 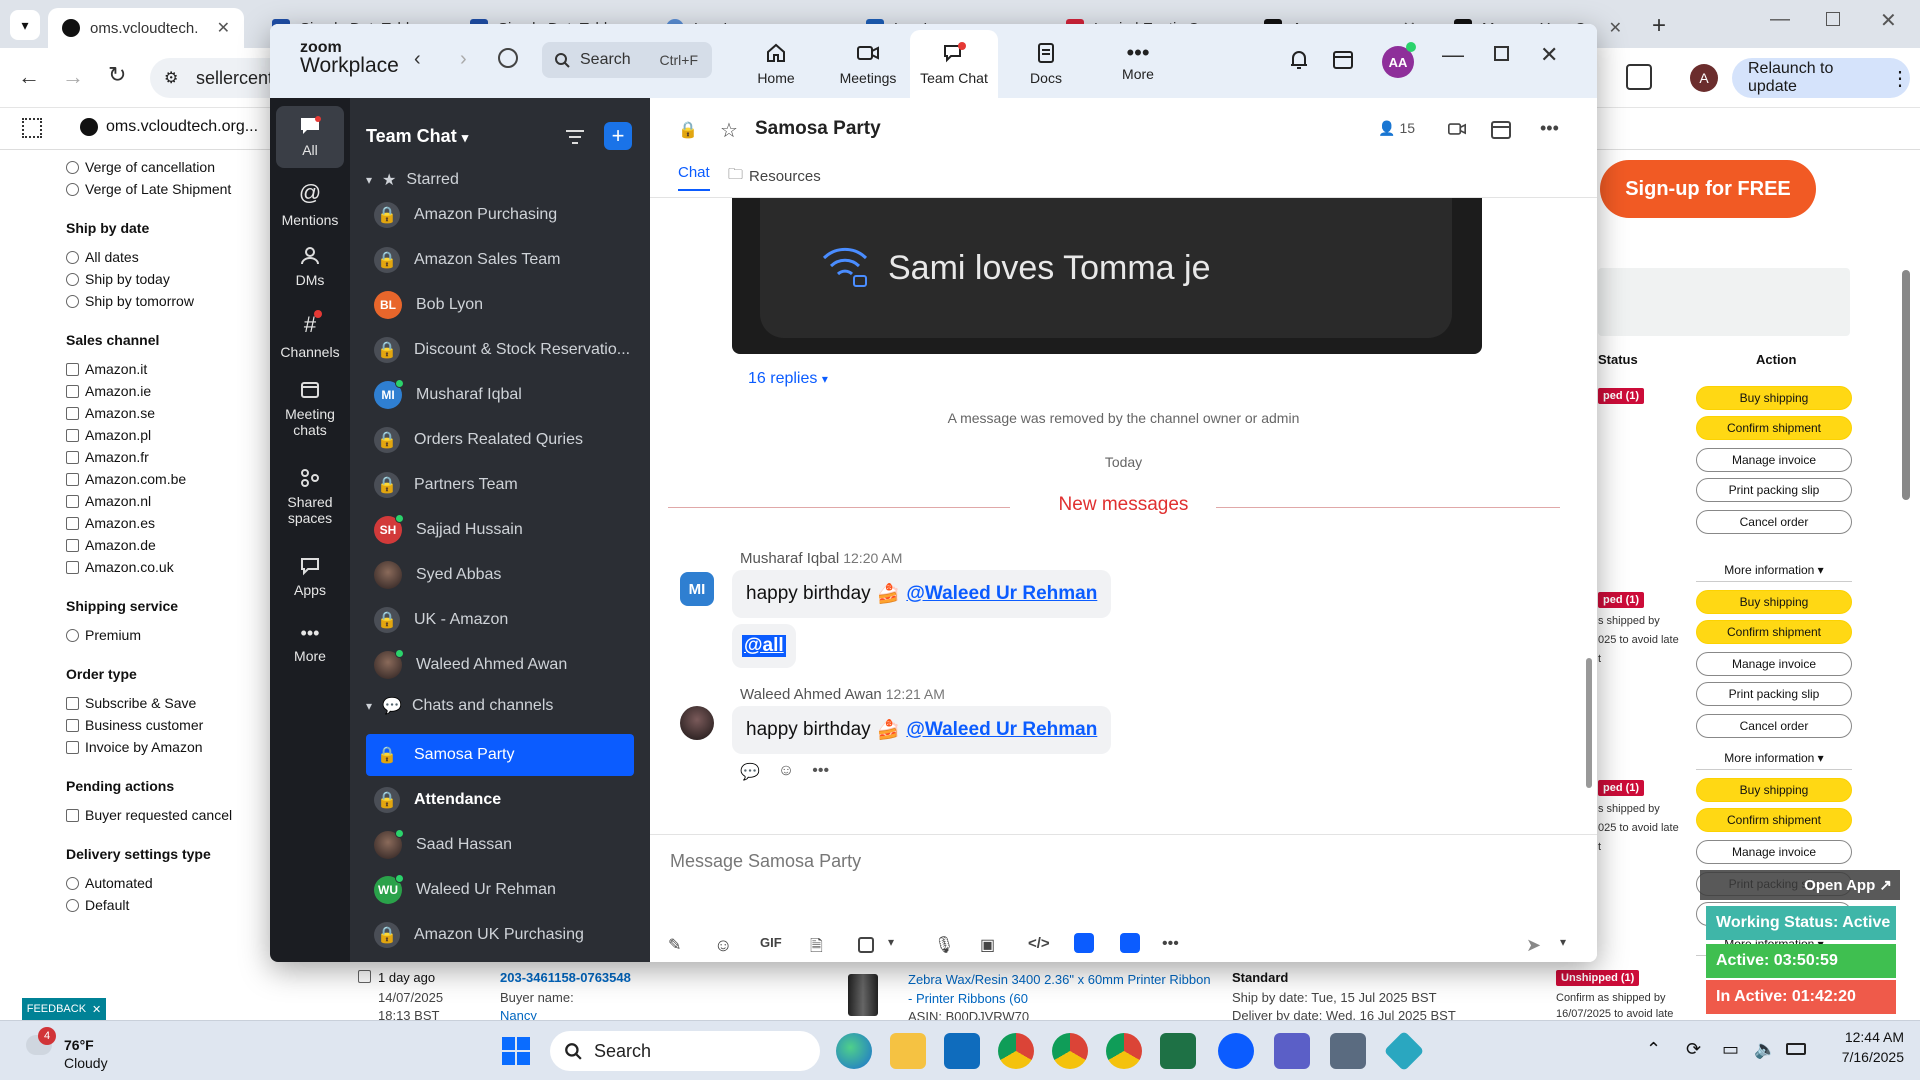 What do you see at coordinates (1796, 1049) in the screenshot?
I see `battery-icon` at bounding box center [1796, 1049].